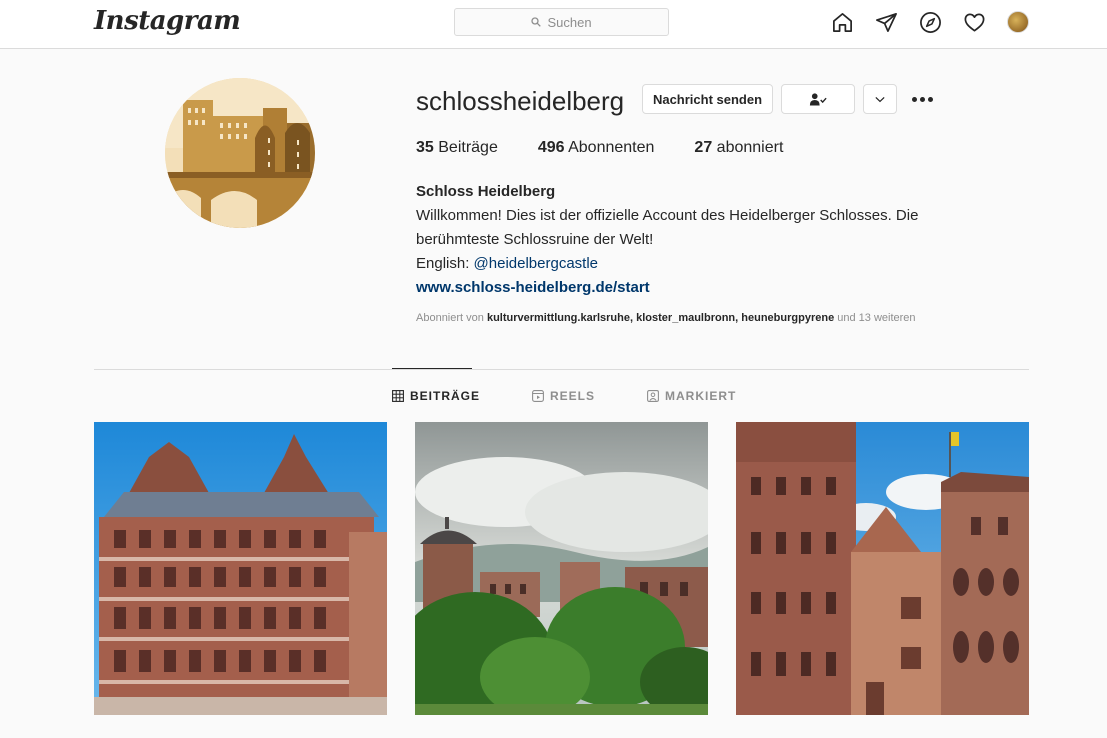 The width and height of the screenshot is (1107, 738). Describe the element at coordinates (696, 288) in the screenshot. I see `website-link: www.schloss-heidelberg.de/start` at that location.